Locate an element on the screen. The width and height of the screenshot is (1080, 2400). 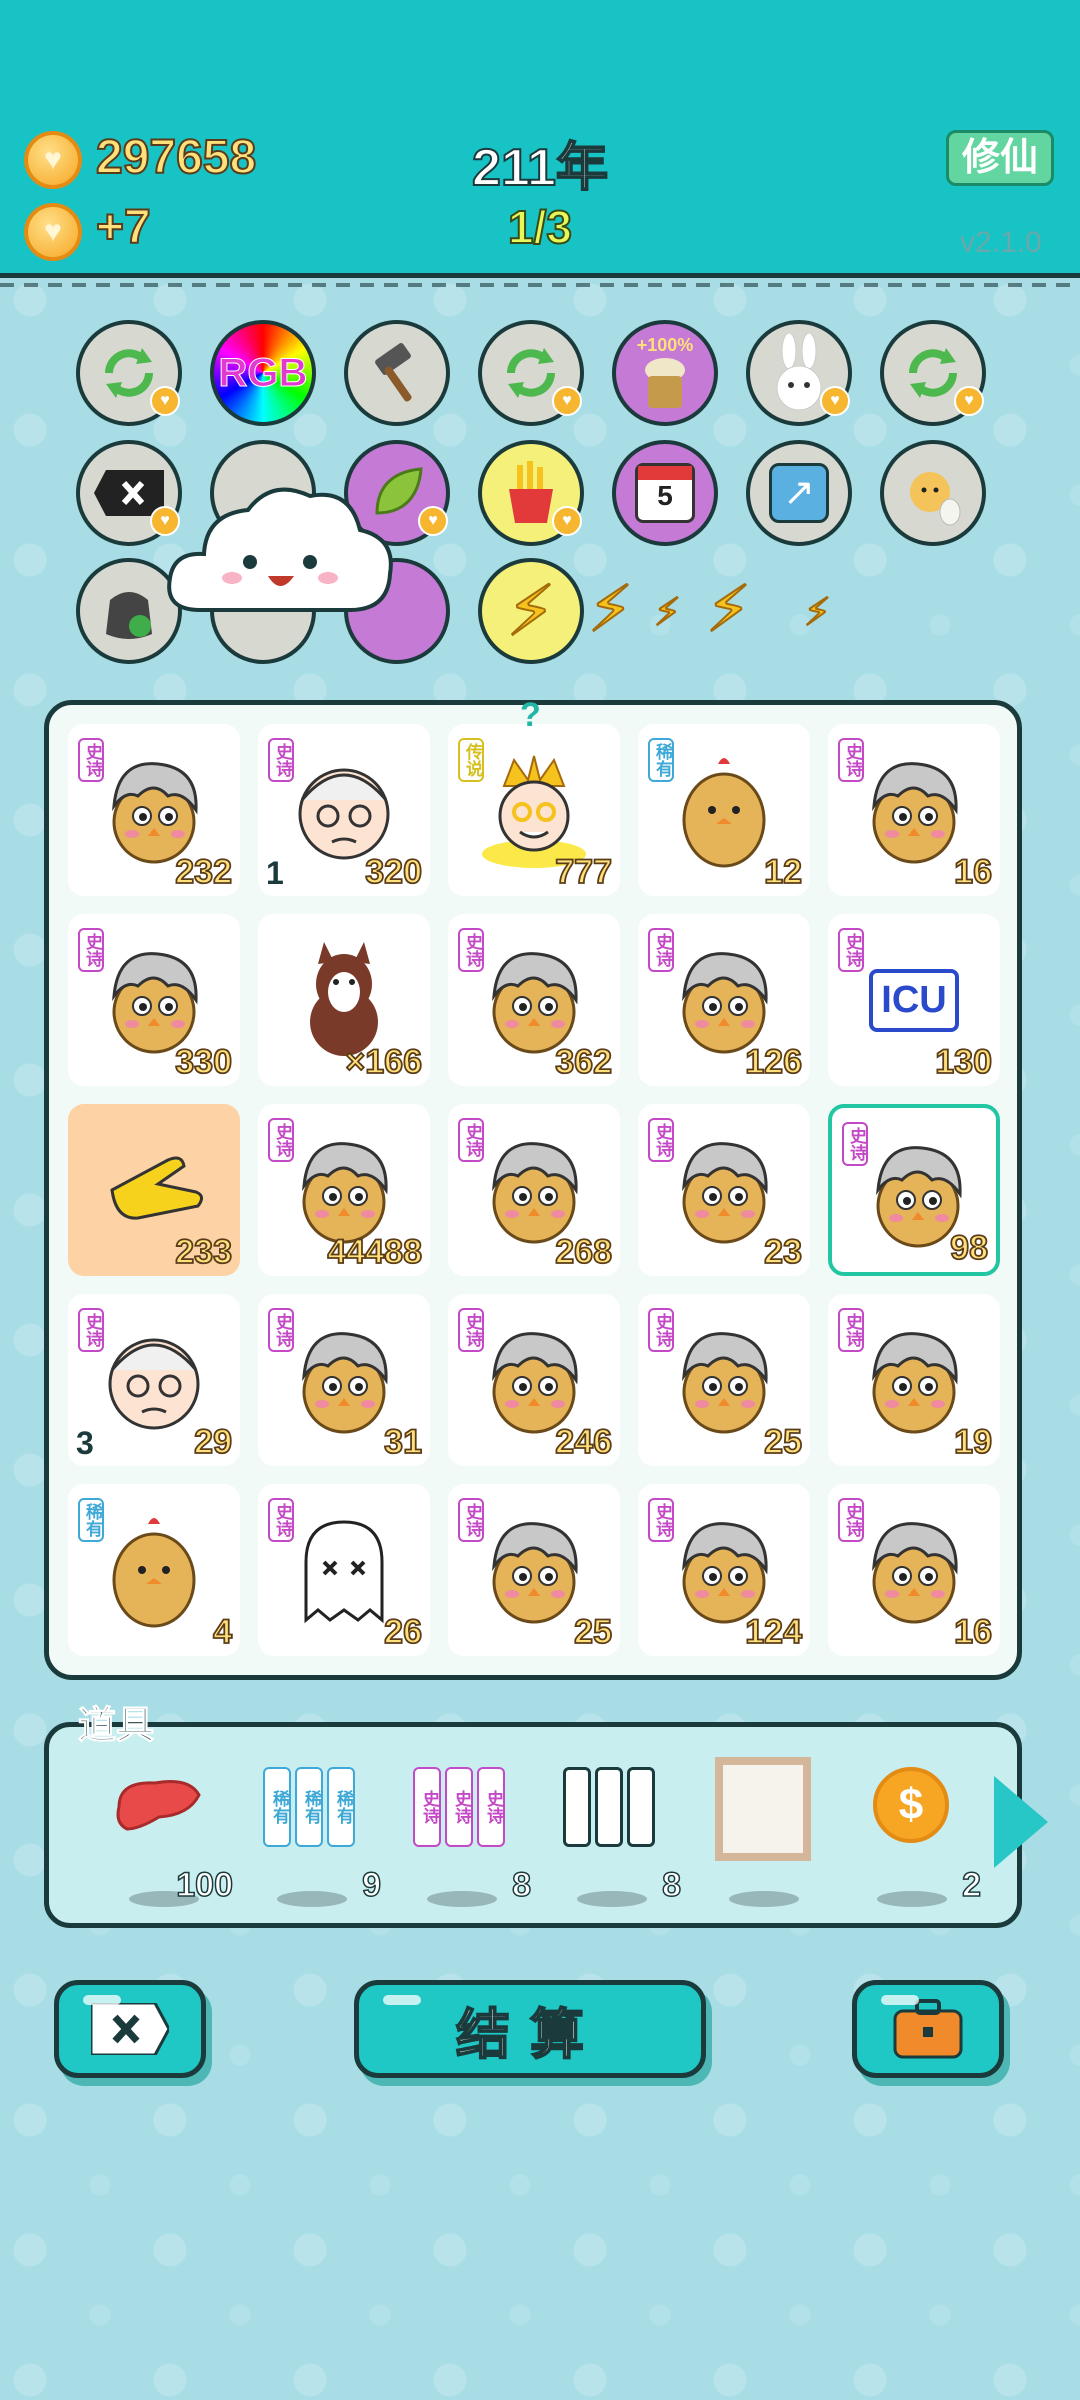
board-cell: 233 is located at coordinates (154, 1190).